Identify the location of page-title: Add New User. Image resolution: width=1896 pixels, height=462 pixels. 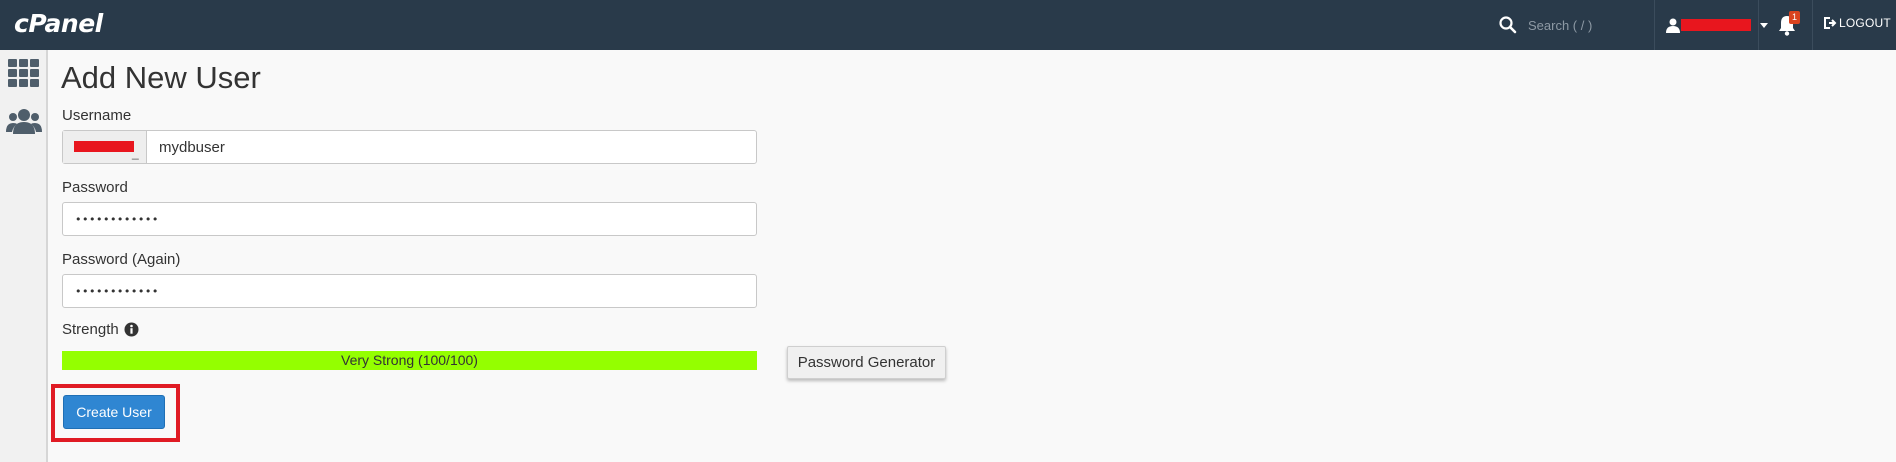
(161, 77).